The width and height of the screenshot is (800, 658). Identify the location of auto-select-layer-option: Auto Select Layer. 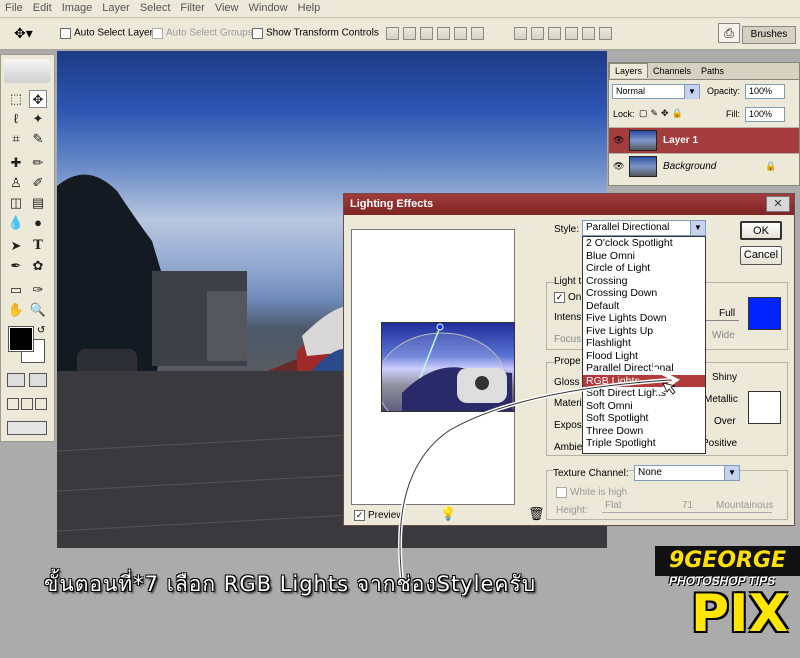
(106, 33).